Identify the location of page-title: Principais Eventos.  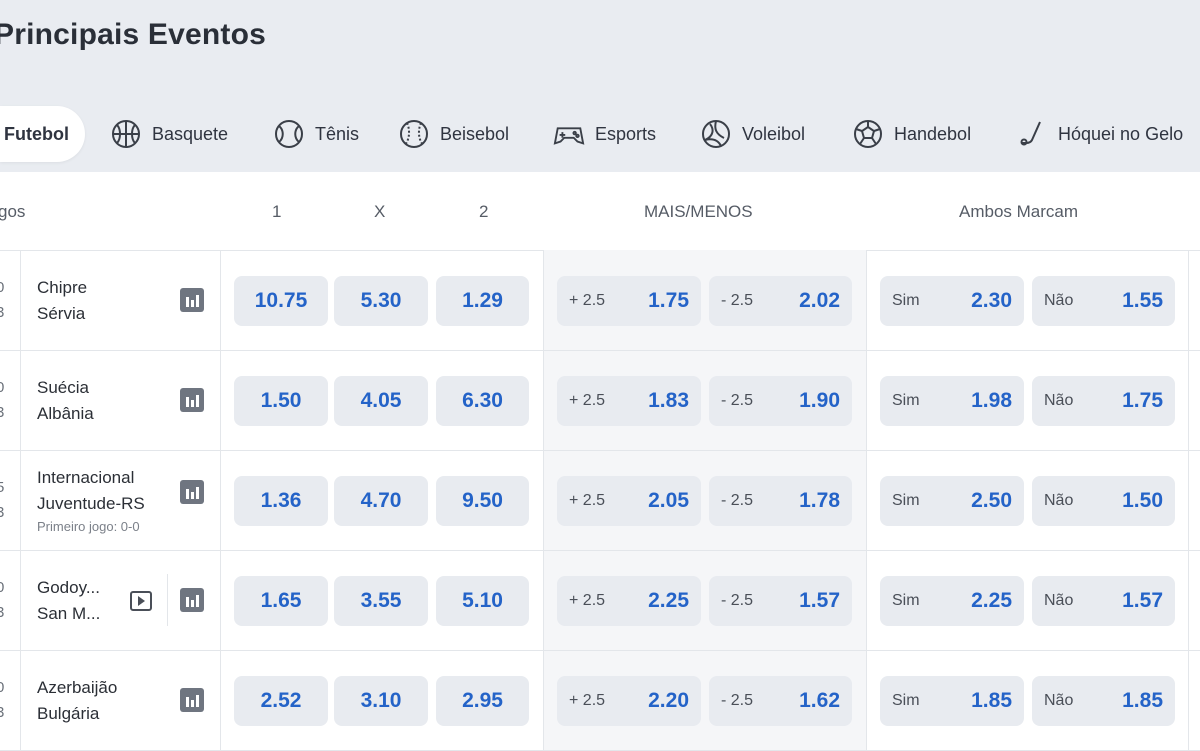
(133, 34).